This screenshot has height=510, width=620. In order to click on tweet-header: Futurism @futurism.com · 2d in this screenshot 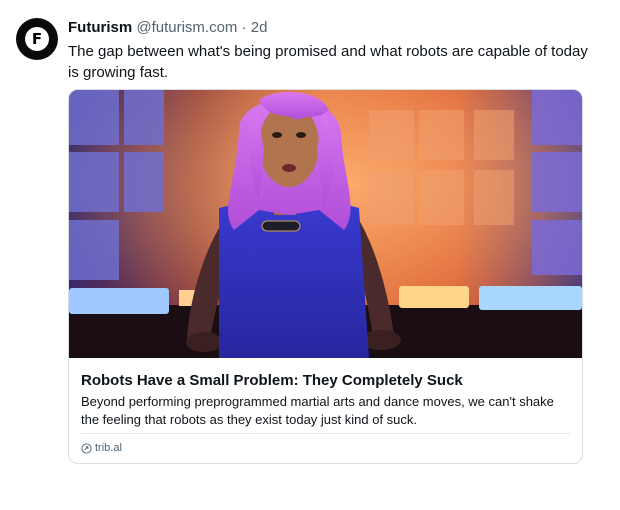, I will do `click(167, 28)`.